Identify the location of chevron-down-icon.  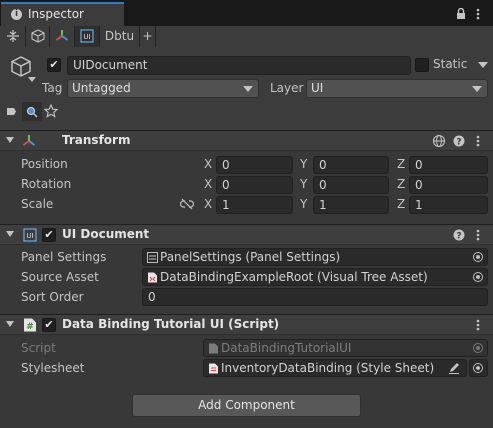
(248, 89).